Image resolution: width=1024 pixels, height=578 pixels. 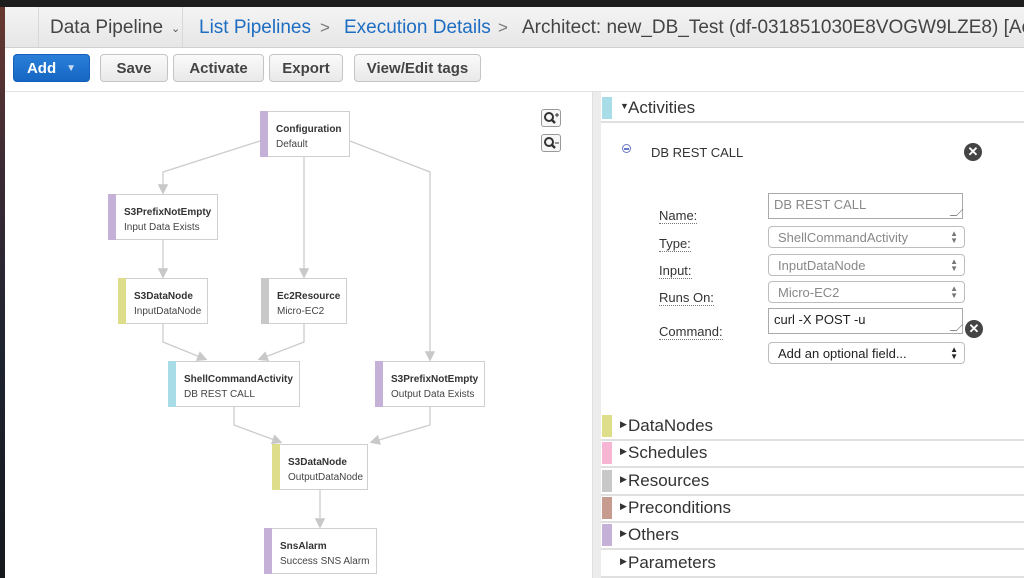 I want to click on node-name: Micro-EC2, so click(x=301, y=311).